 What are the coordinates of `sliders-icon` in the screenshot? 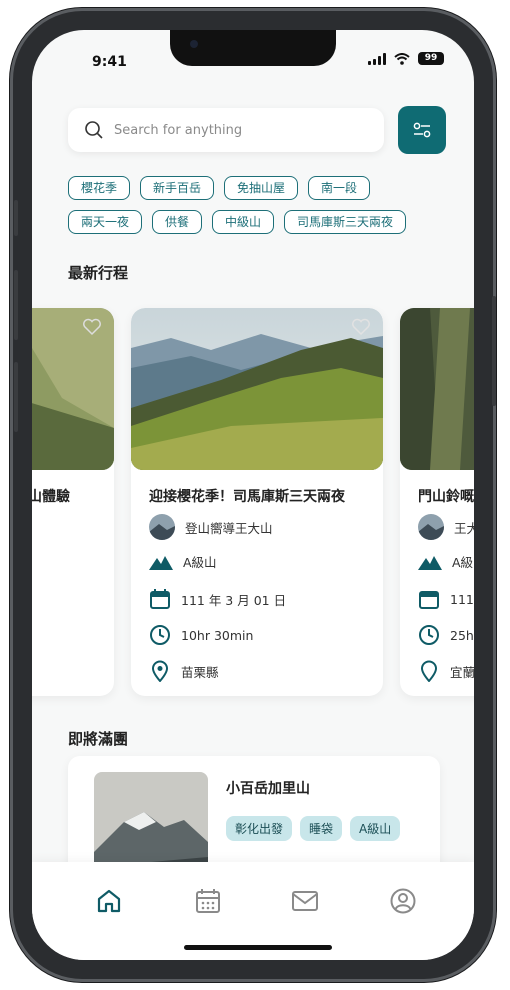 It's located at (422, 130).